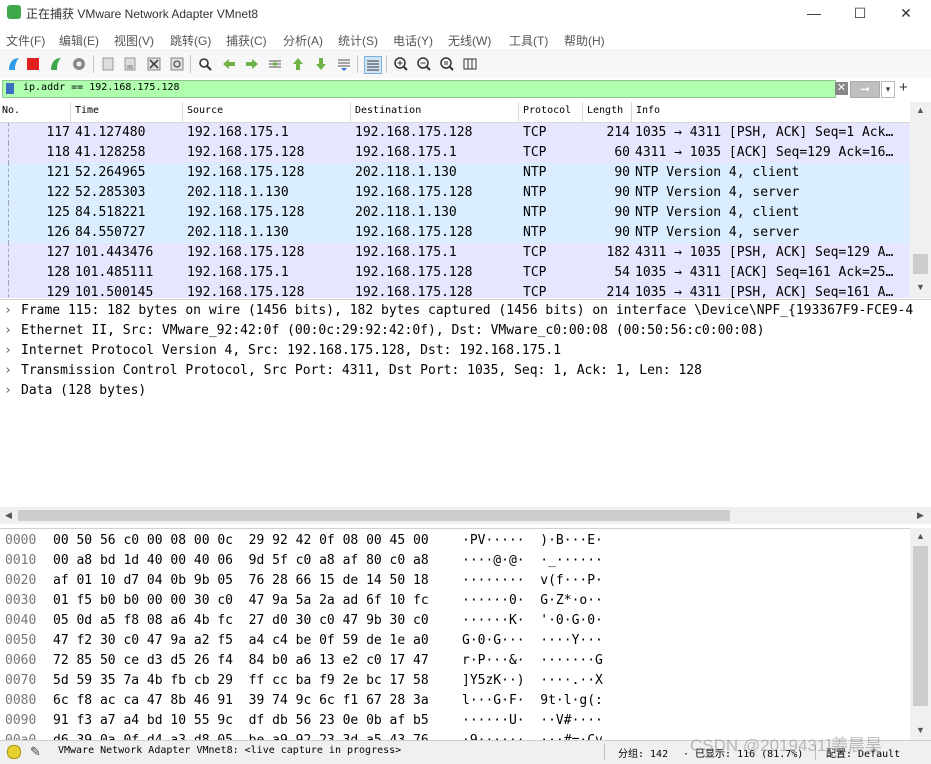  What do you see at coordinates (465, 391) in the screenshot?
I see `detail-row-data: › Data (128 bytes)` at bounding box center [465, 391].